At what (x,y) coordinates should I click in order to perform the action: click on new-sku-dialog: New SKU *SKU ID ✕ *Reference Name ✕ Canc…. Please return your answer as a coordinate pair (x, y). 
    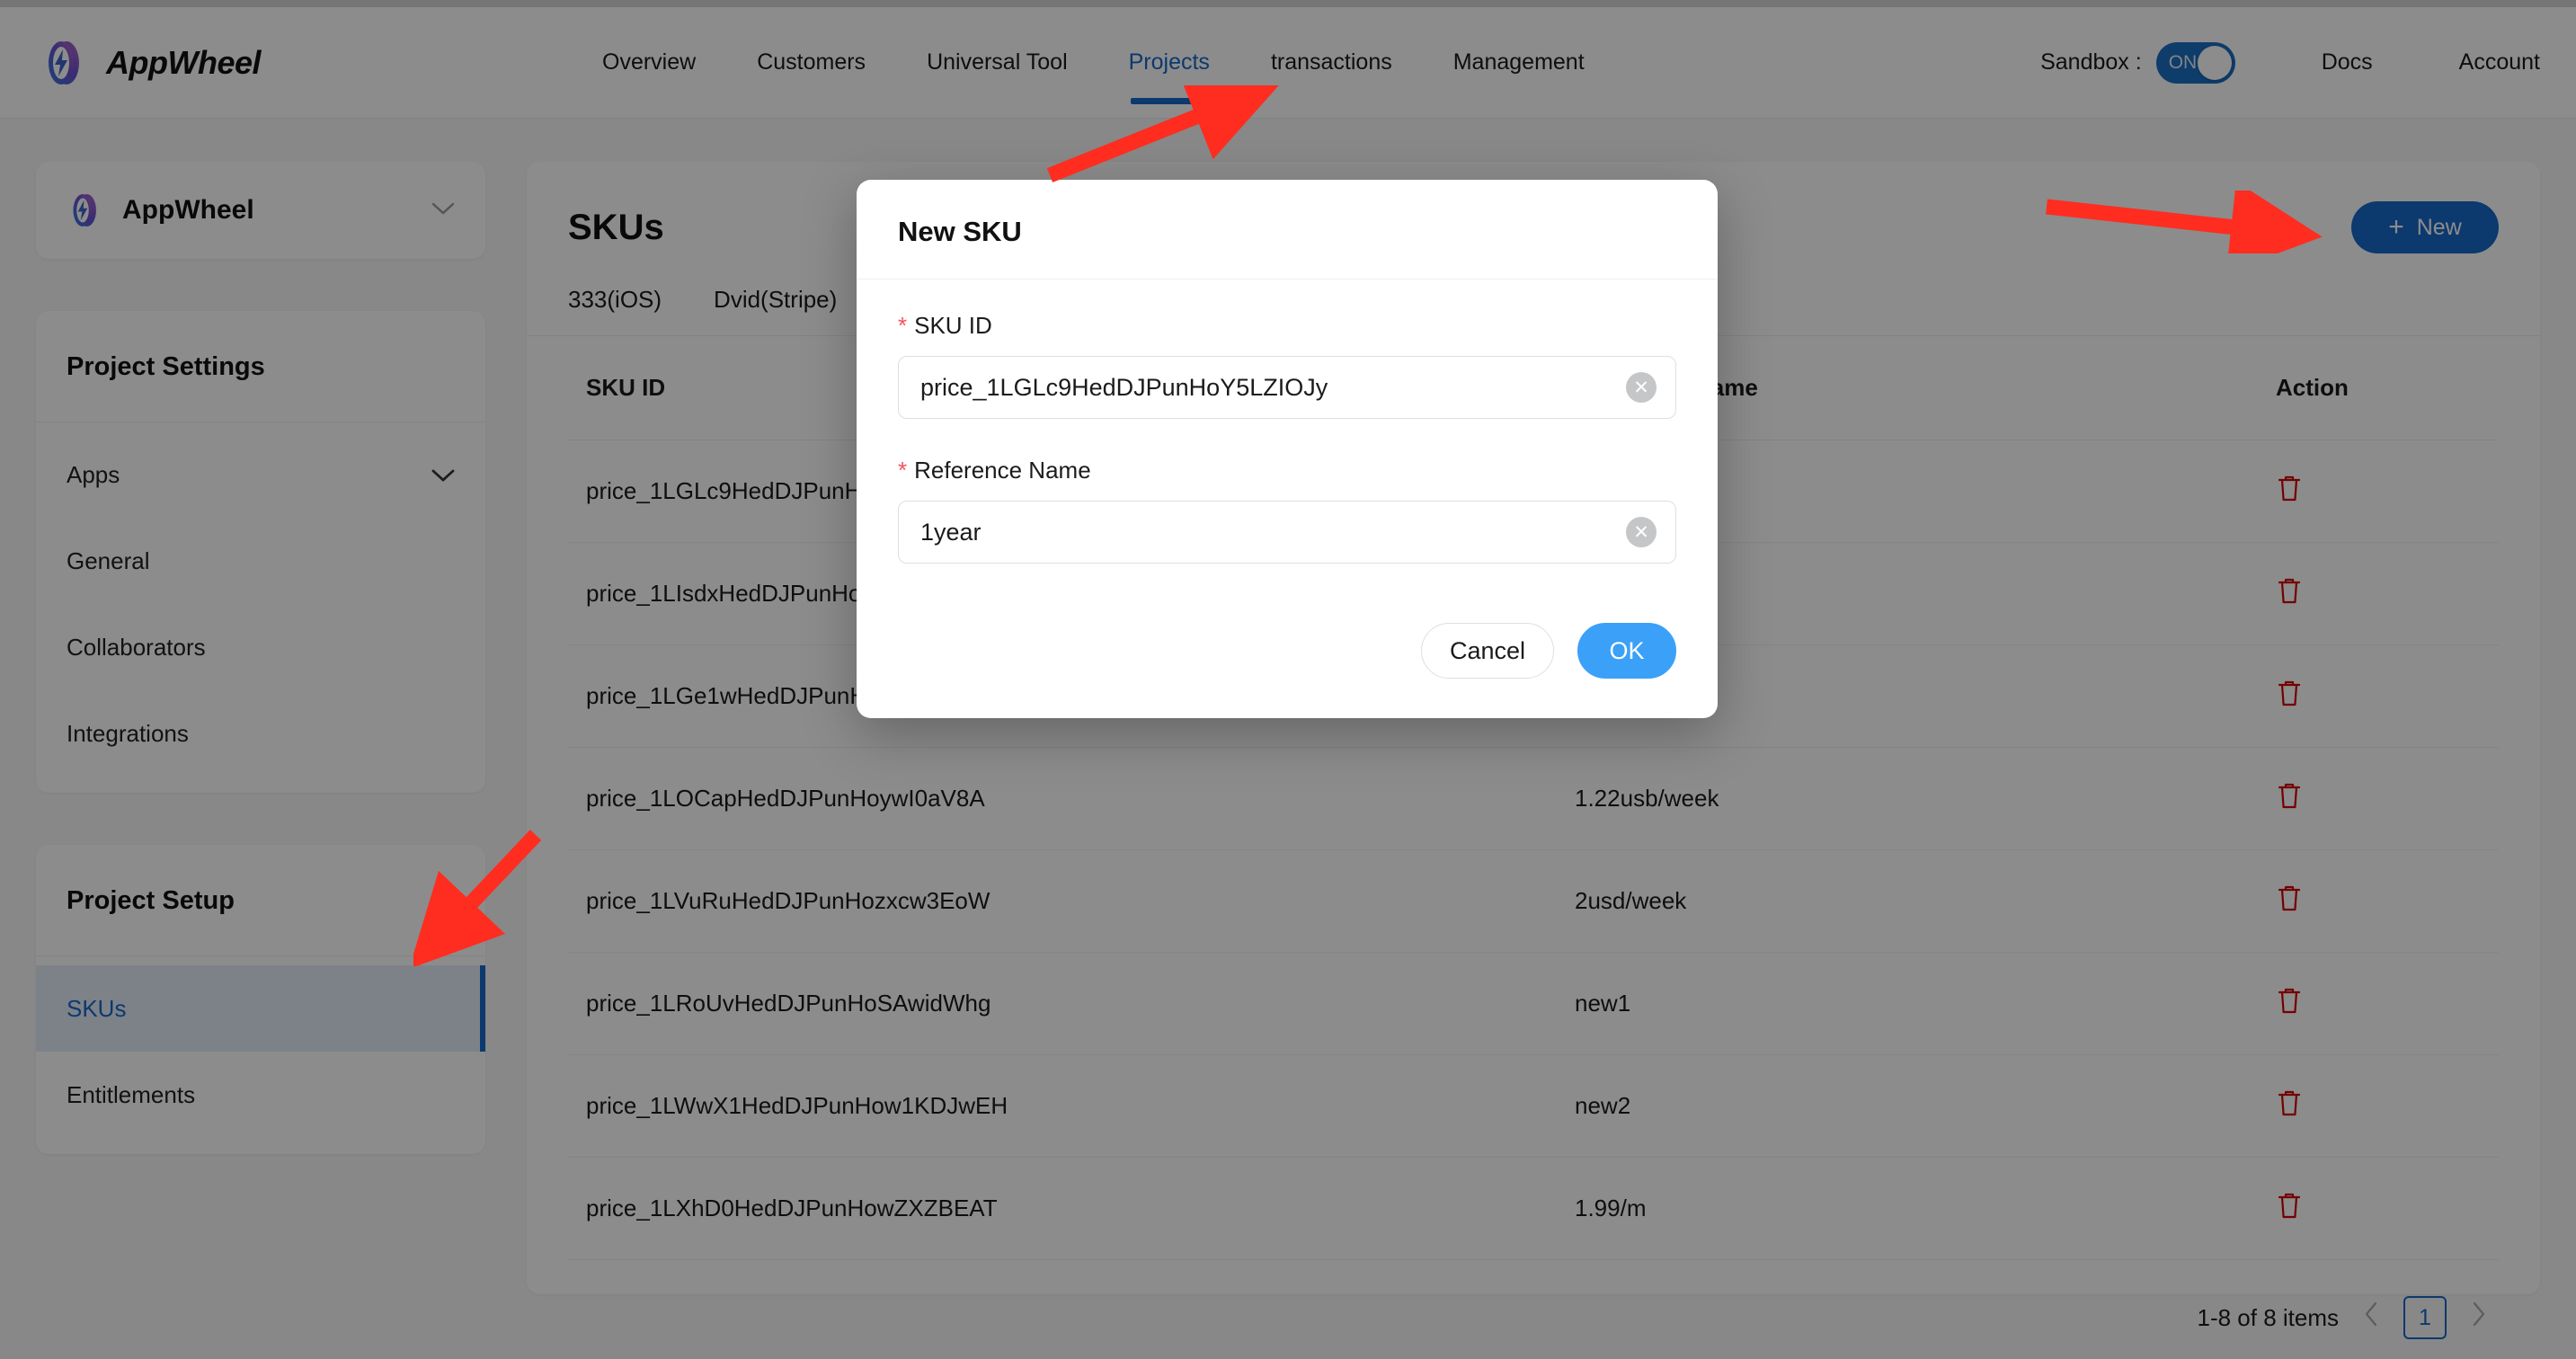
    Looking at the image, I should click on (1287, 449).